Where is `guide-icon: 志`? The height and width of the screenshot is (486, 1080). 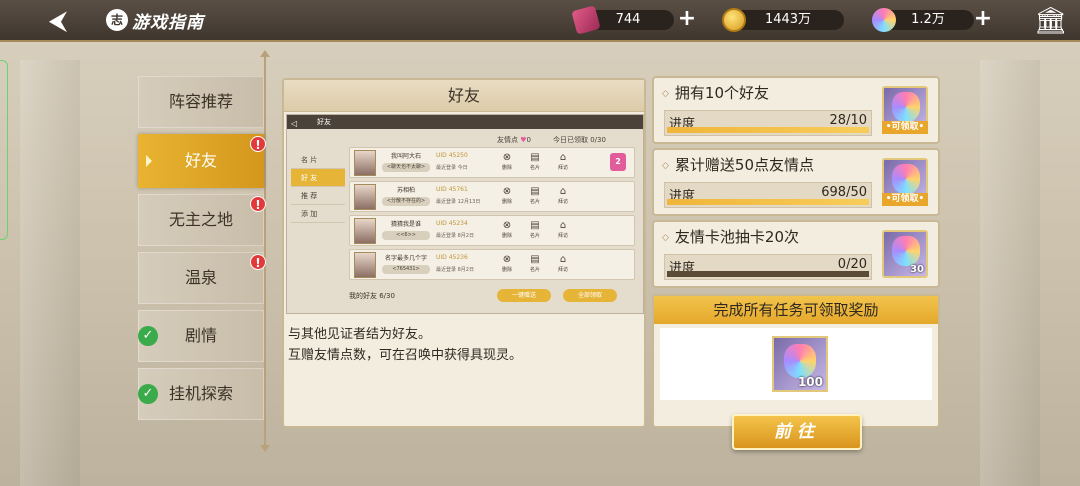 guide-icon: 志 is located at coordinates (117, 20).